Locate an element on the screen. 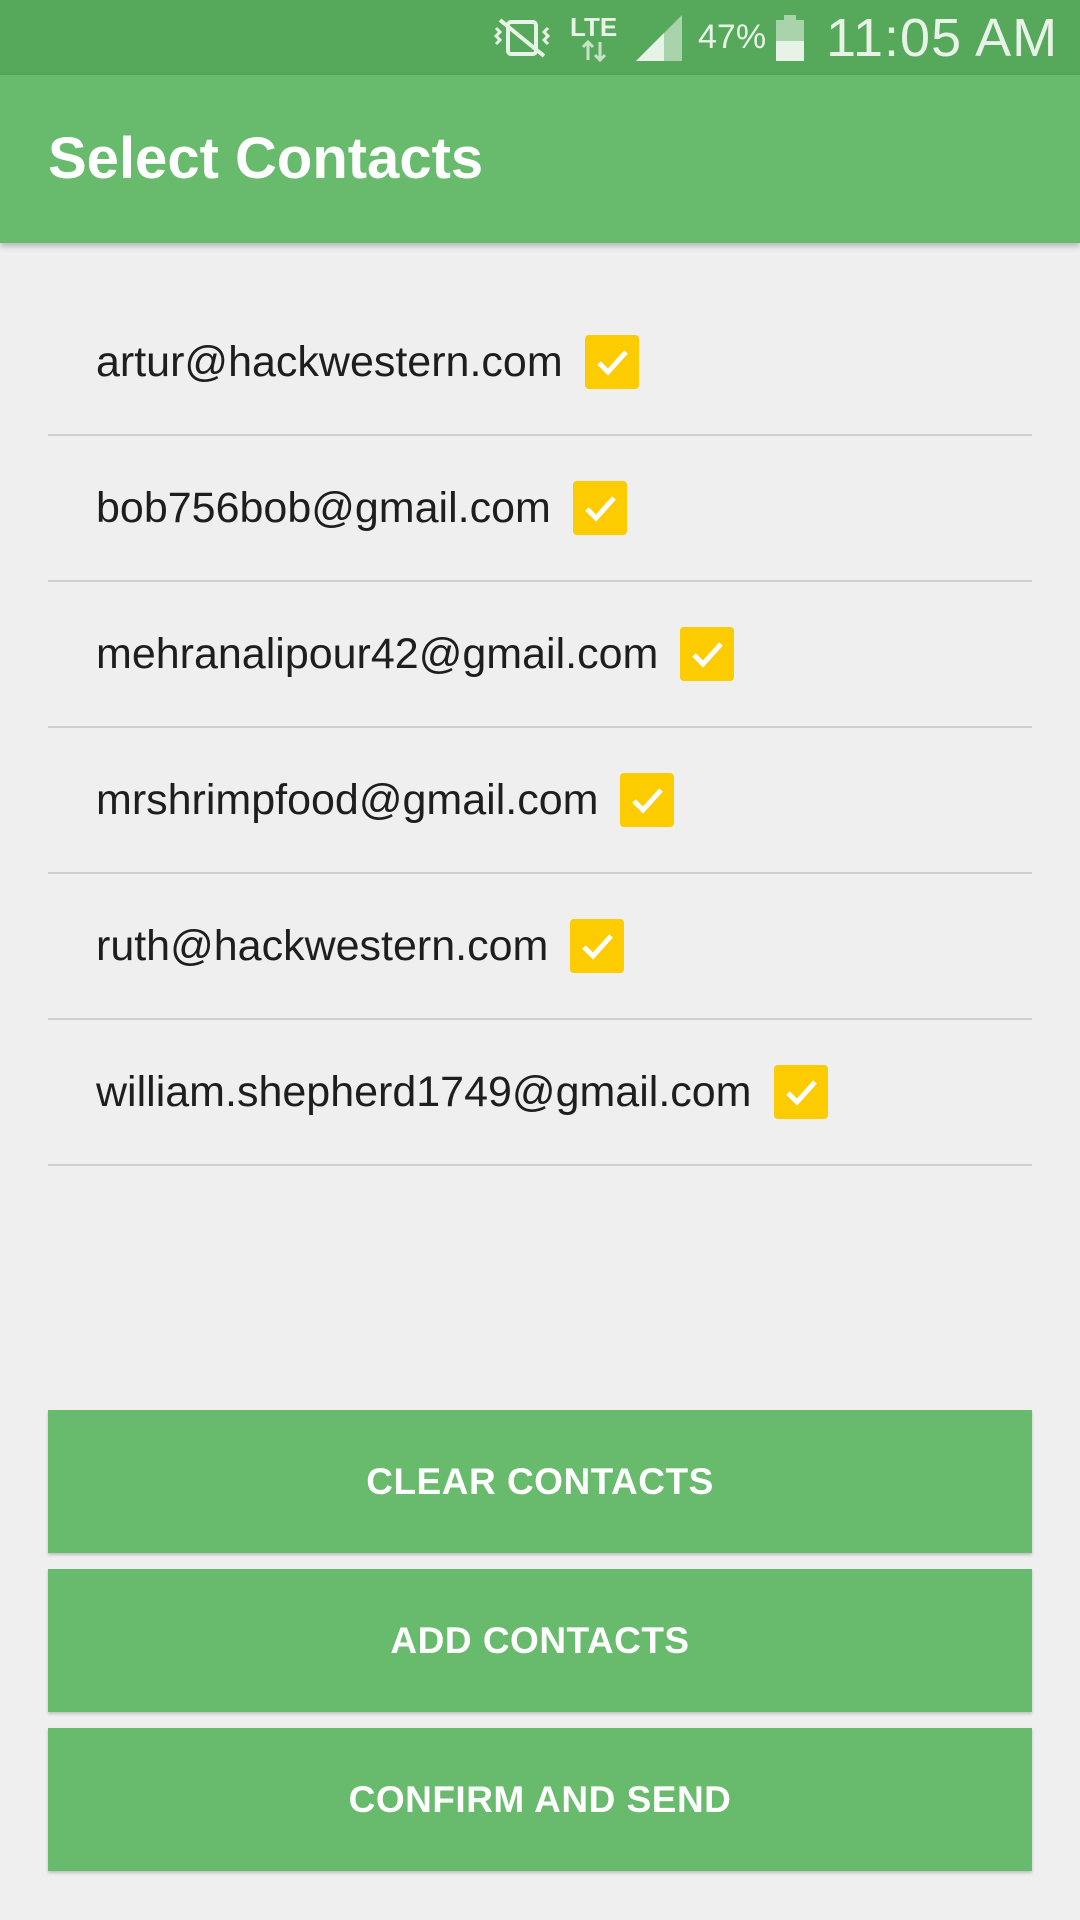 The image size is (1080, 1920). list-item: mrshrimpfood@gmail.com is located at coordinates (540, 801).